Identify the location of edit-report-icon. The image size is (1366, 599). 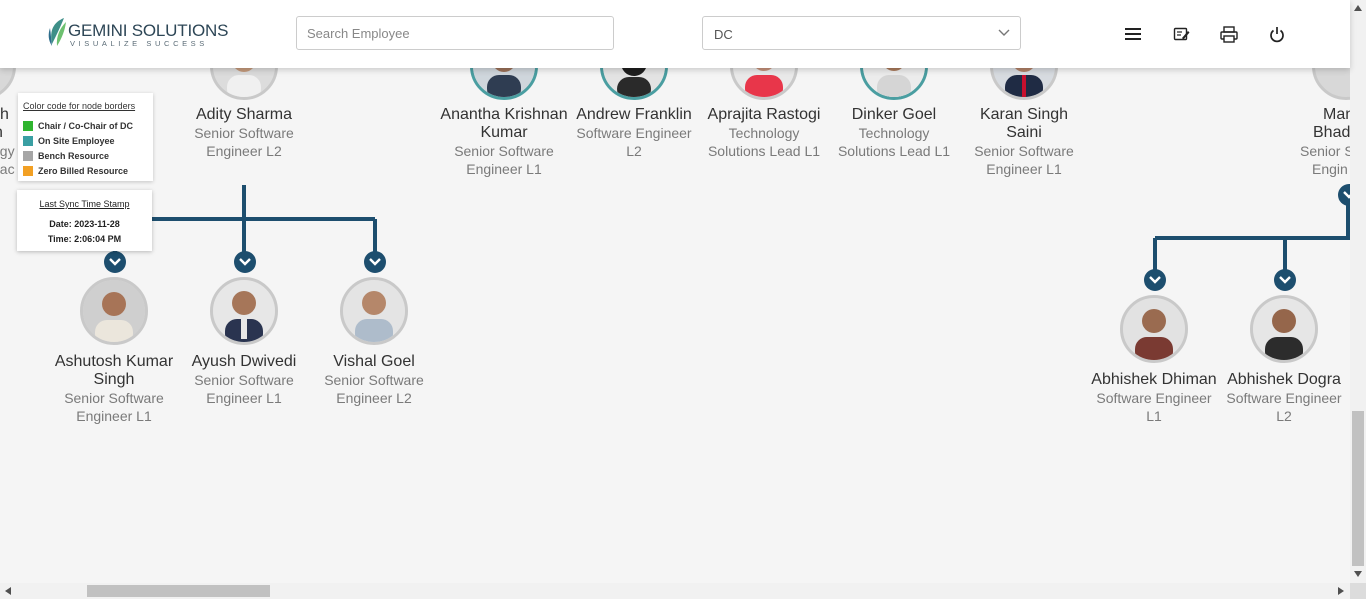
(1181, 33).